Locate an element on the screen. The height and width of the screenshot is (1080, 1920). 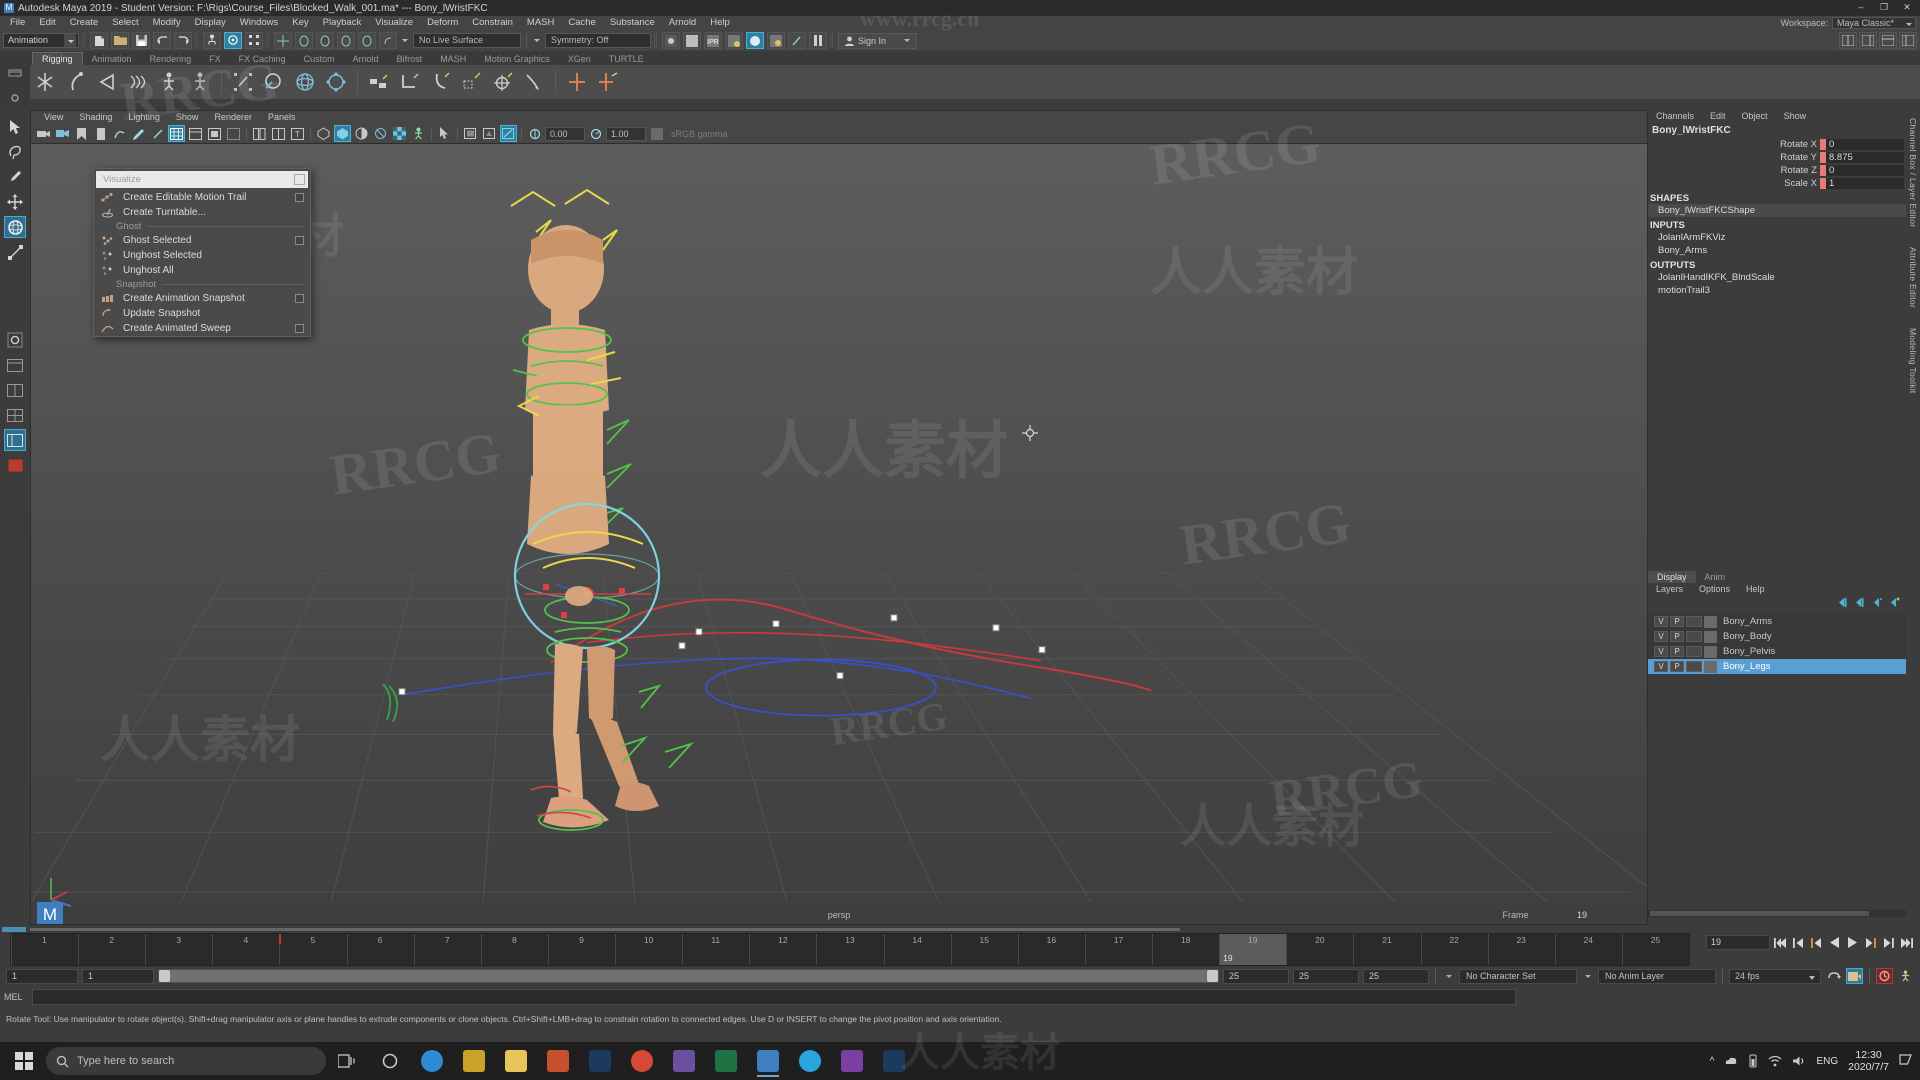
aim-constraint-icon is located at coordinates (503, 82).